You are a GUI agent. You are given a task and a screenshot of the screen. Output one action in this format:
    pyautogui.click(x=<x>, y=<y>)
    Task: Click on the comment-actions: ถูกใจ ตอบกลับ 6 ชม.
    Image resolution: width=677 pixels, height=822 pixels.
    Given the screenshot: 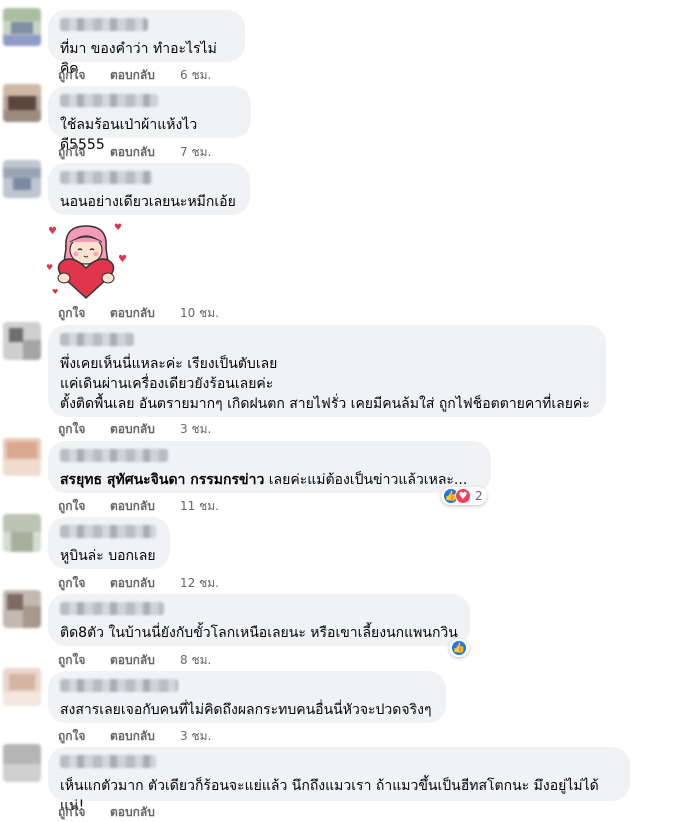 What is the action you would take?
    pyautogui.click(x=134, y=75)
    